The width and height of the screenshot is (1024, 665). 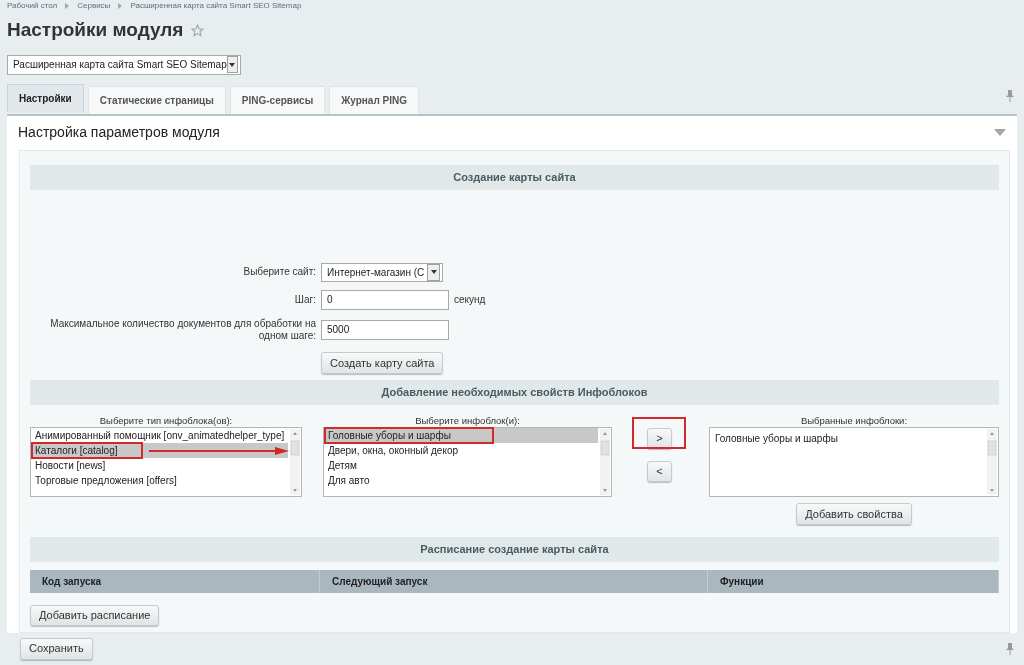 What do you see at coordinates (156, 99) in the screenshot?
I see `tab: Статические страницы` at bounding box center [156, 99].